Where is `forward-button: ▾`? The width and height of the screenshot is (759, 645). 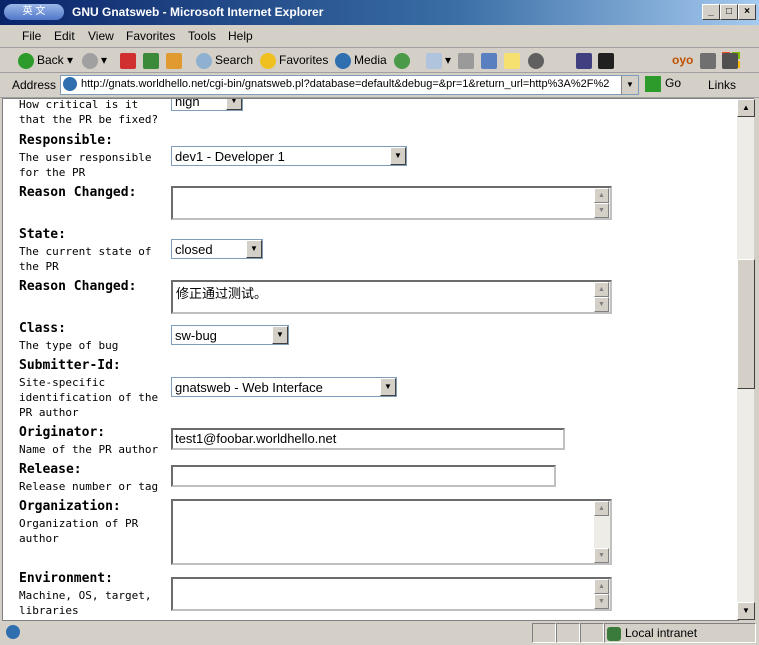 forward-button: ▾ is located at coordinates (94, 60).